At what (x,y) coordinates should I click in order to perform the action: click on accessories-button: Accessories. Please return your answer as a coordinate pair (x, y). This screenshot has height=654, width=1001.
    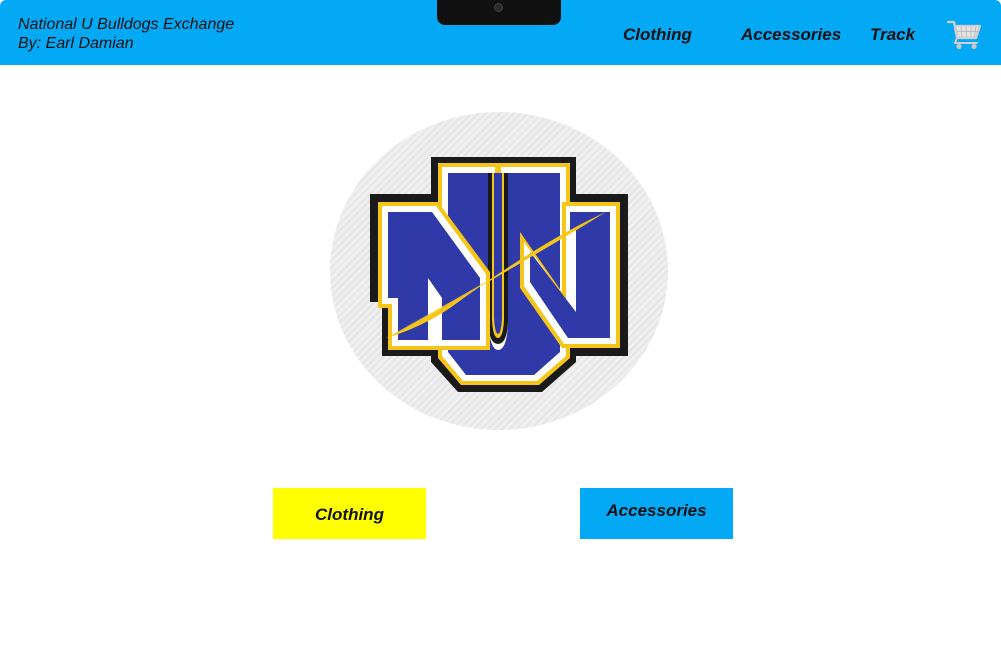
    Looking at the image, I should click on (656, 513).